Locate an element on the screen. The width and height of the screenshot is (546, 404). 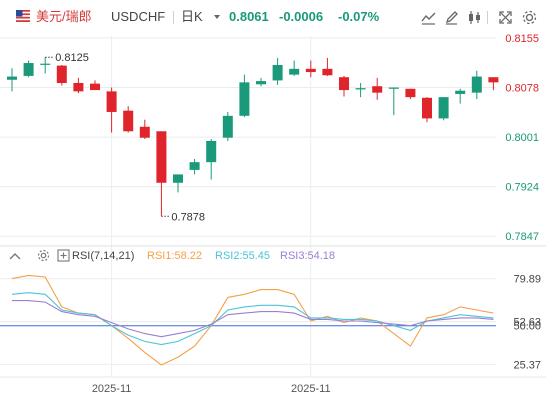
rsi3-value: RSI3:54.18 is located at coordinates (308, 256).